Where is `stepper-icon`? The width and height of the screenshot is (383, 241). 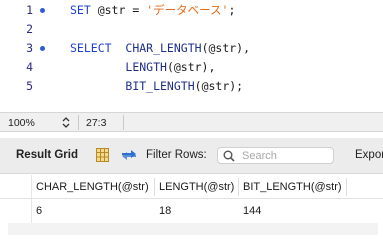 stepper-icon is located at coordinates (66, 122).